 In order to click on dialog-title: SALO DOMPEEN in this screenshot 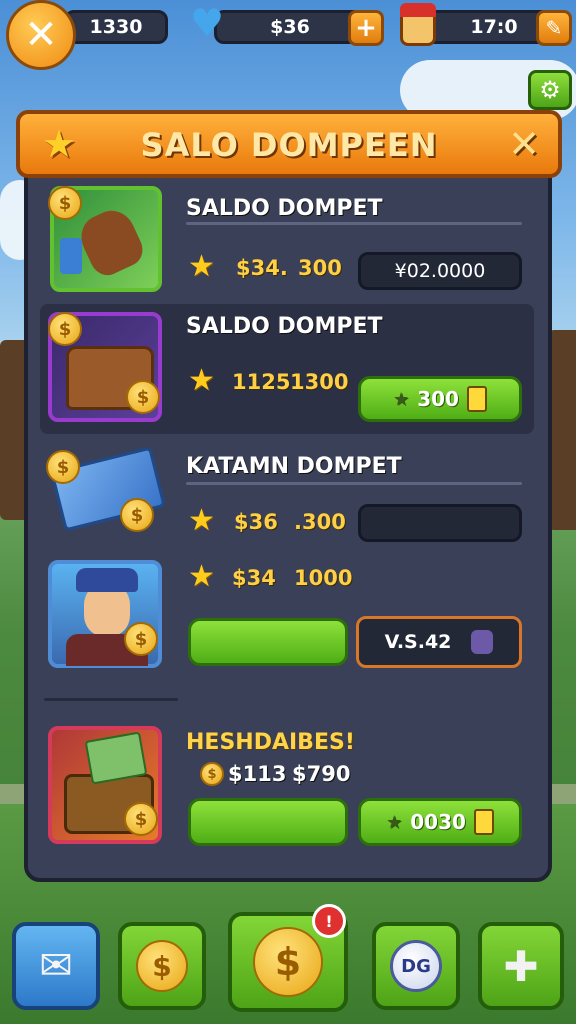, I will do `click(289, 145)`.